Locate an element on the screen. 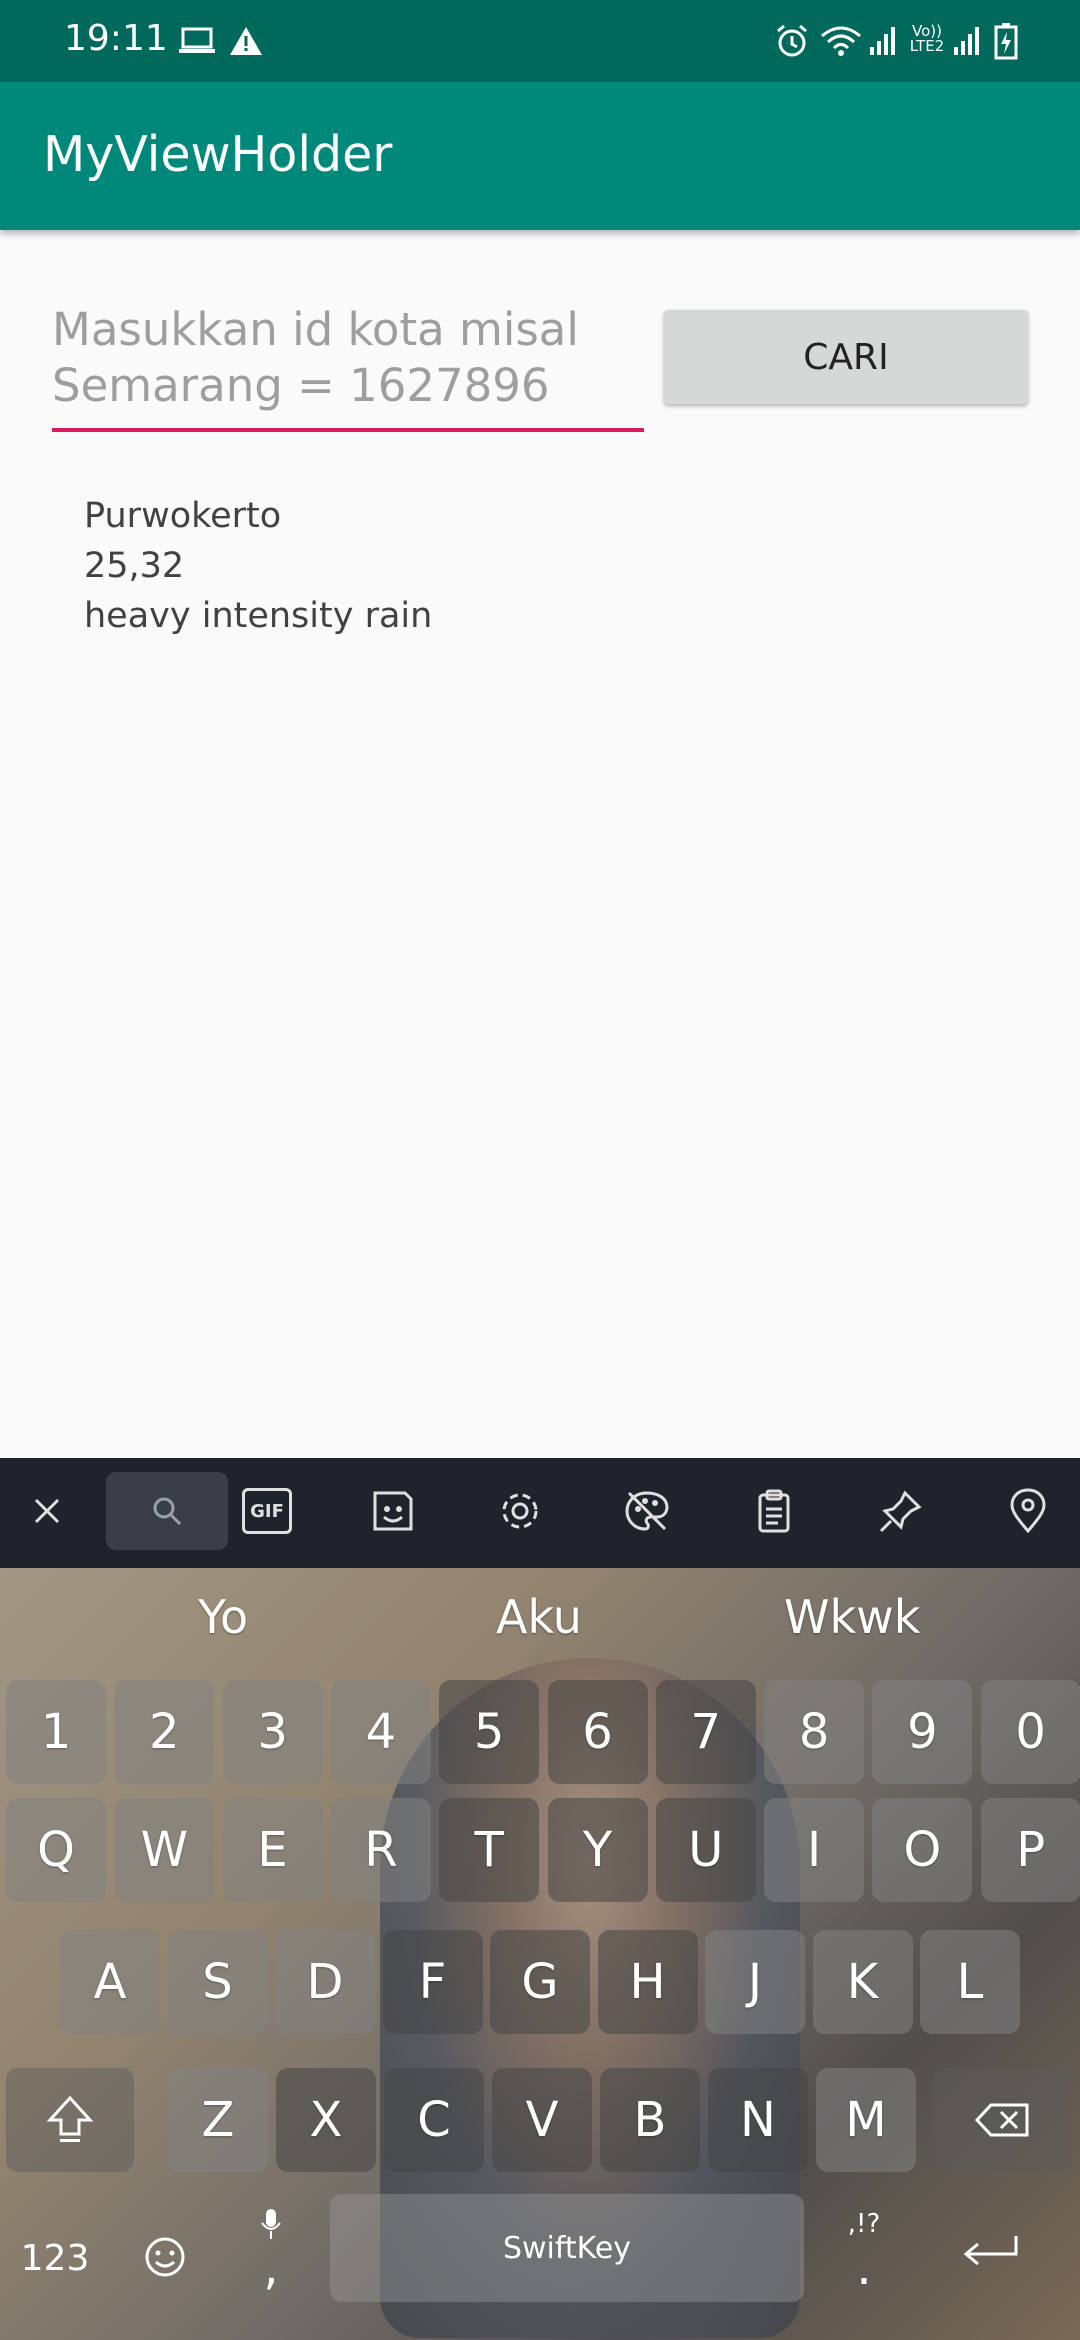 The width and height of the screenshot is (1080, 2340). sticker-icon is located at coordinates (393, 1511).